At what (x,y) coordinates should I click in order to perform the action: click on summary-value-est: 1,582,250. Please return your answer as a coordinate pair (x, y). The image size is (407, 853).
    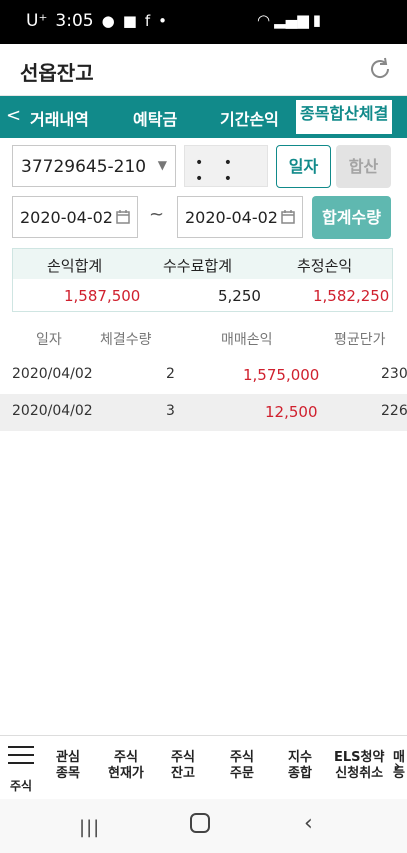
    Looking at the image, I should click on (351, 296).